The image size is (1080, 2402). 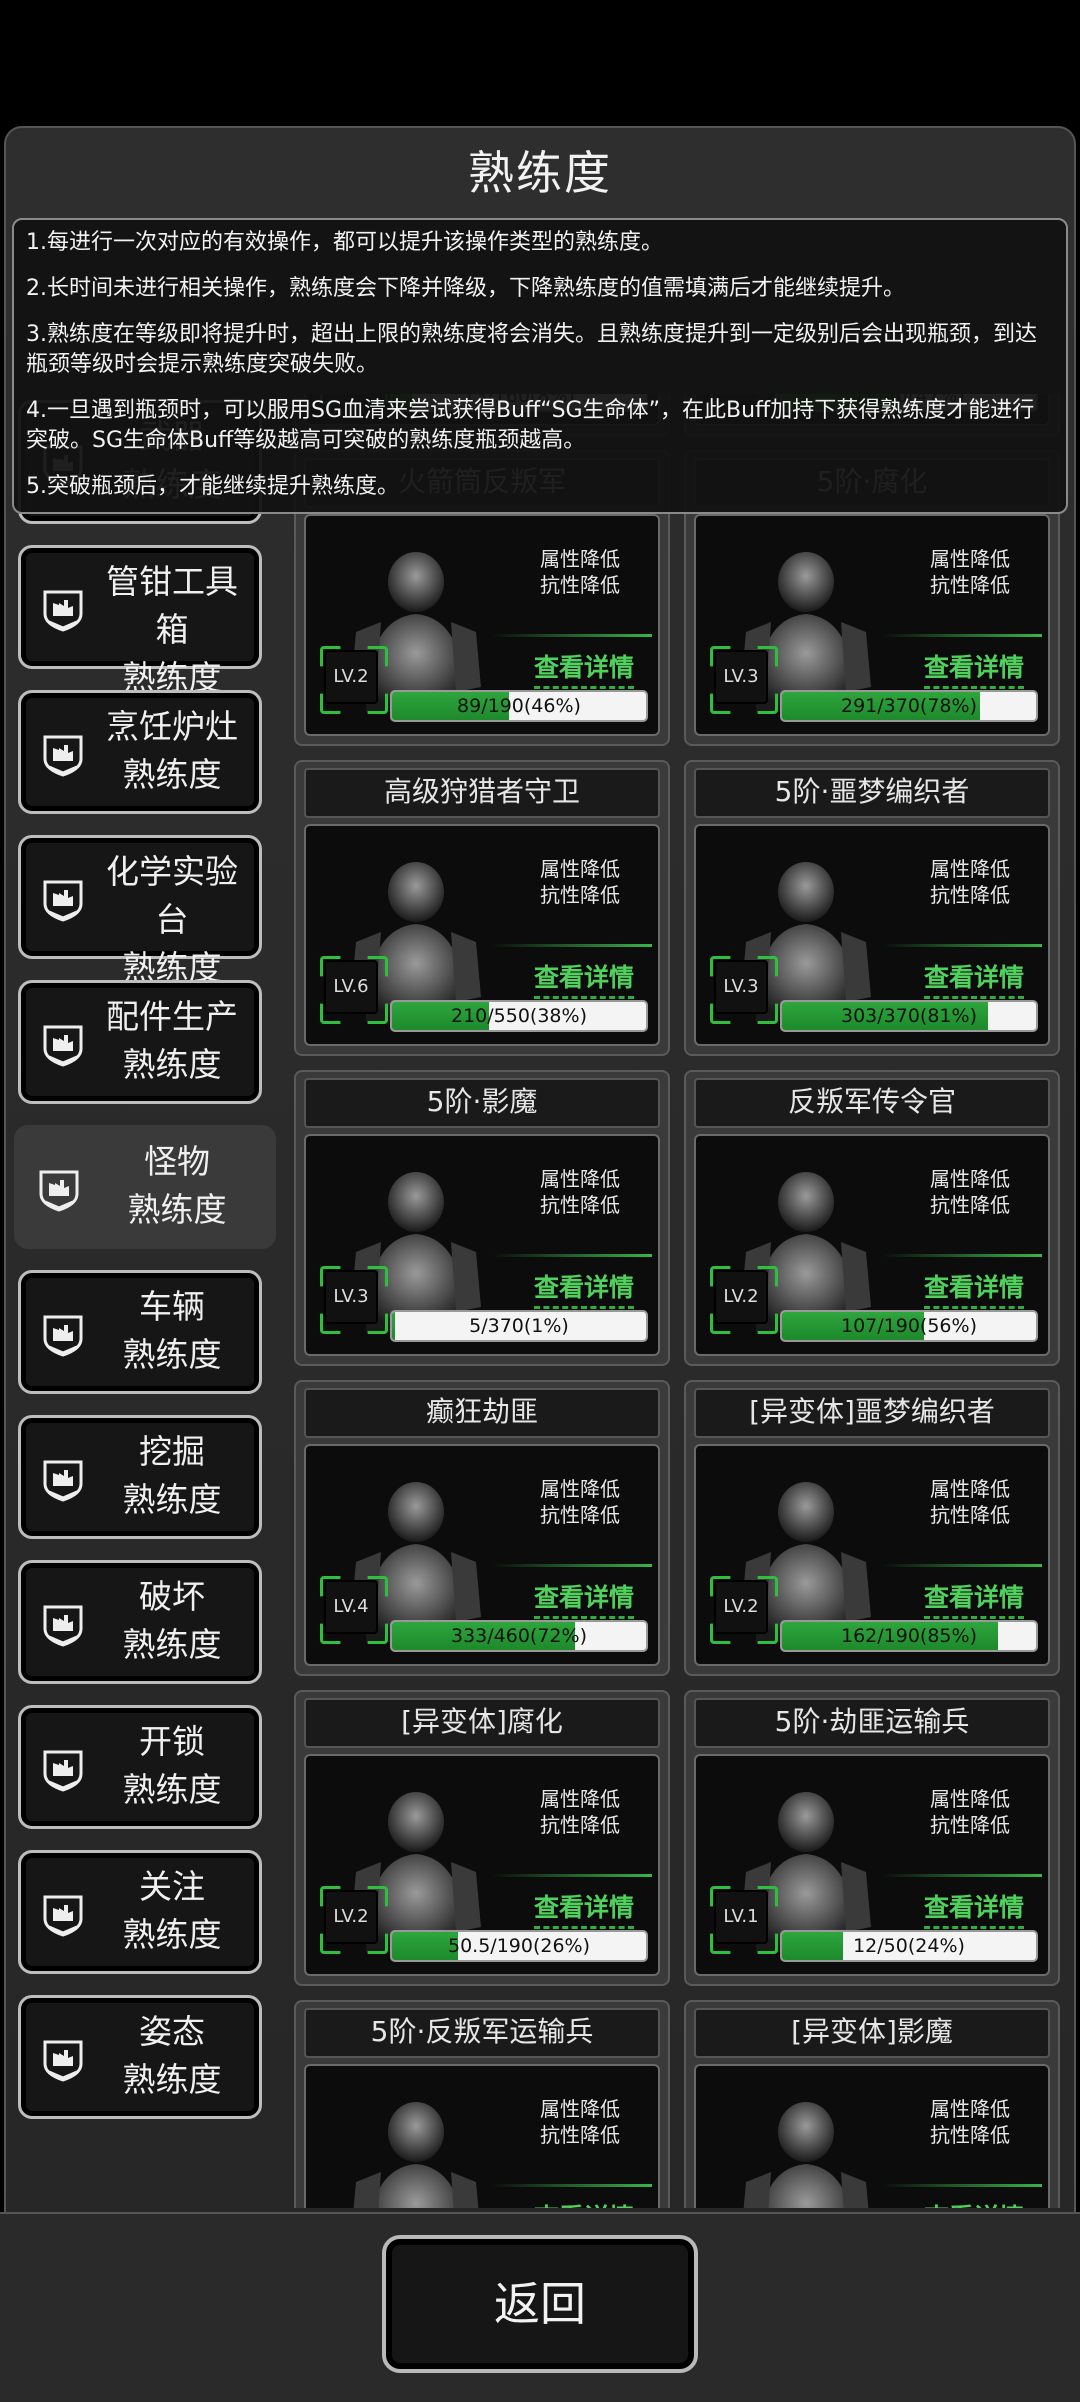 I want to click on monster-portrait: 属性降低抗性降低查看详情, so click(x=872, y=2136).